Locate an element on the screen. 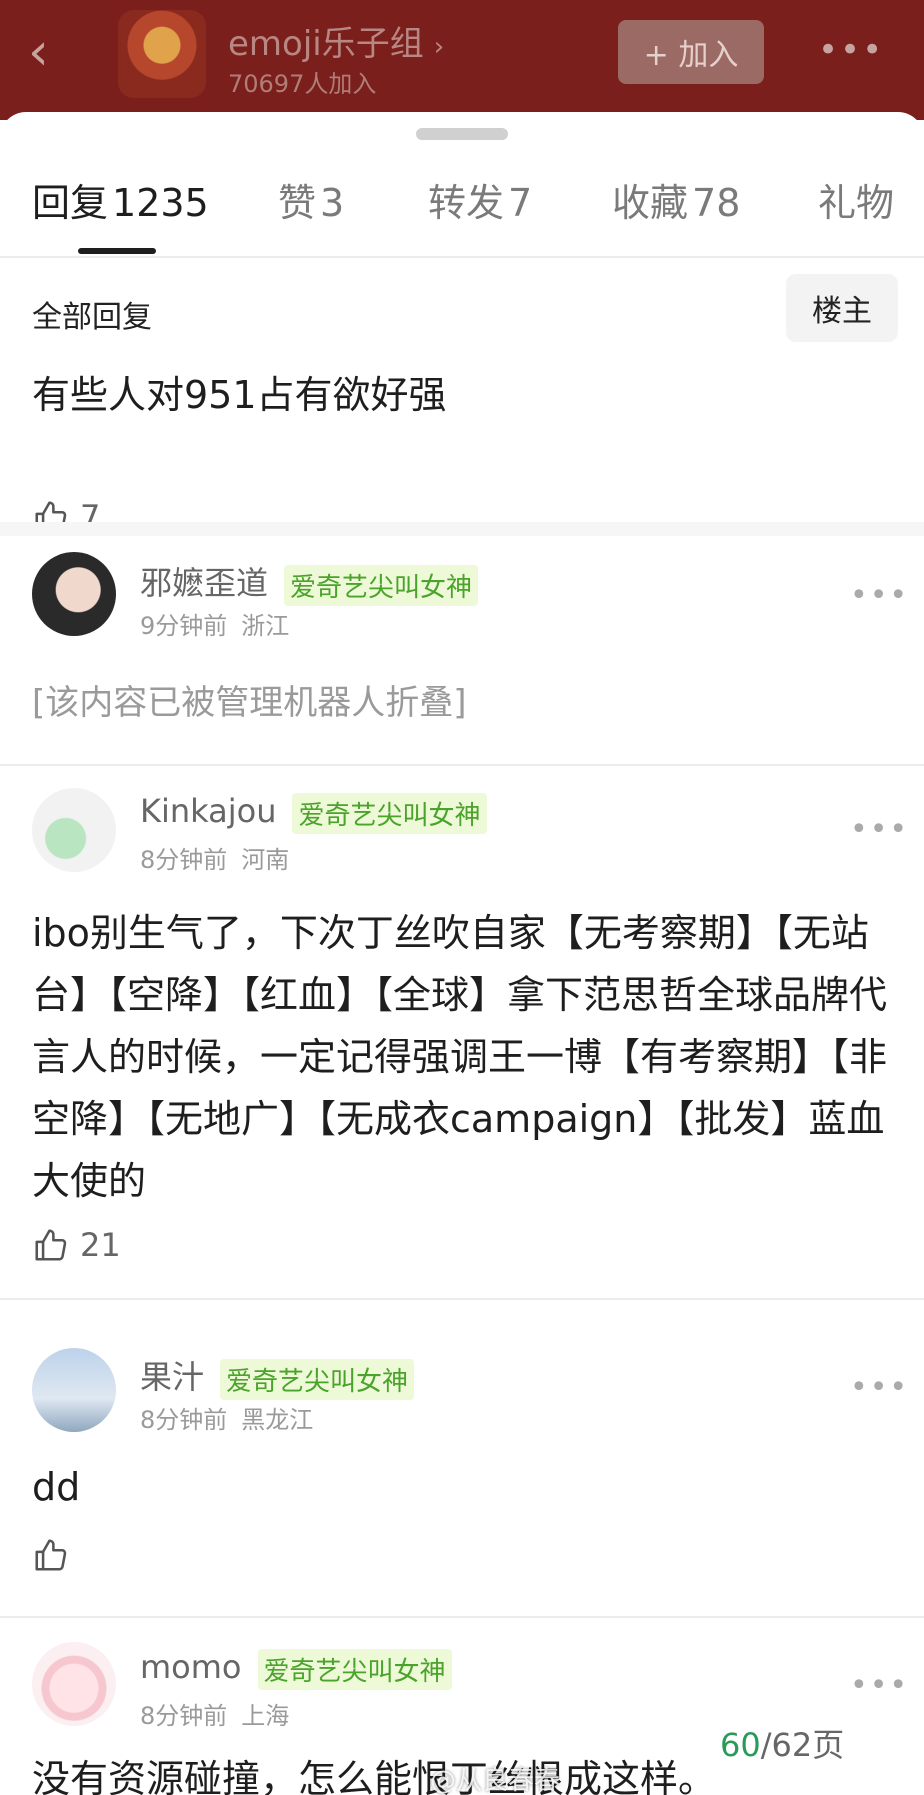 Image resolution: width=924 pixels, height=1795 pixels. comment-meta: 8分钟前 上海 is located at coordinates (214, 1713).